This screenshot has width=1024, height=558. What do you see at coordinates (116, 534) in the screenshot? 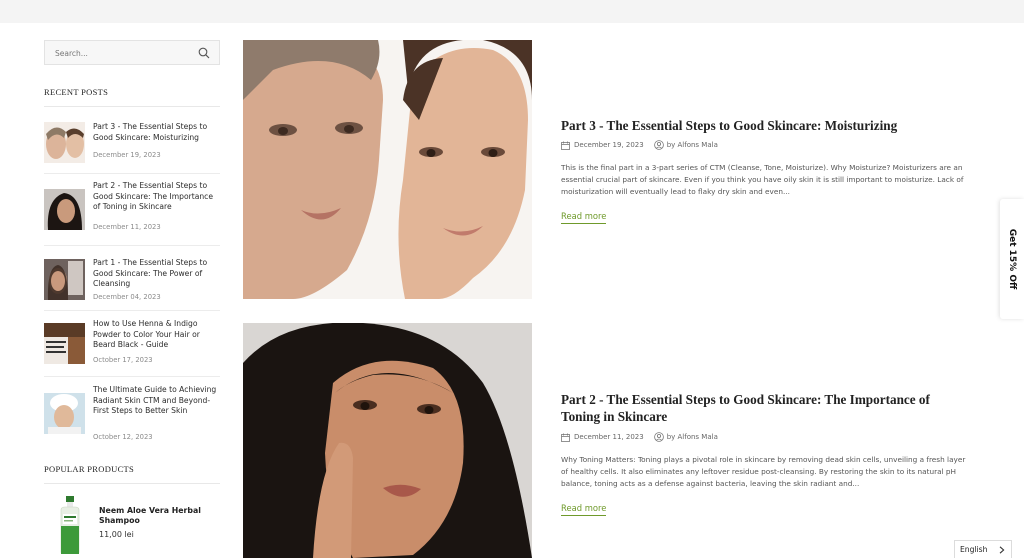
I see `product-price: 11,00 lei` at bounding box center [116, 534].